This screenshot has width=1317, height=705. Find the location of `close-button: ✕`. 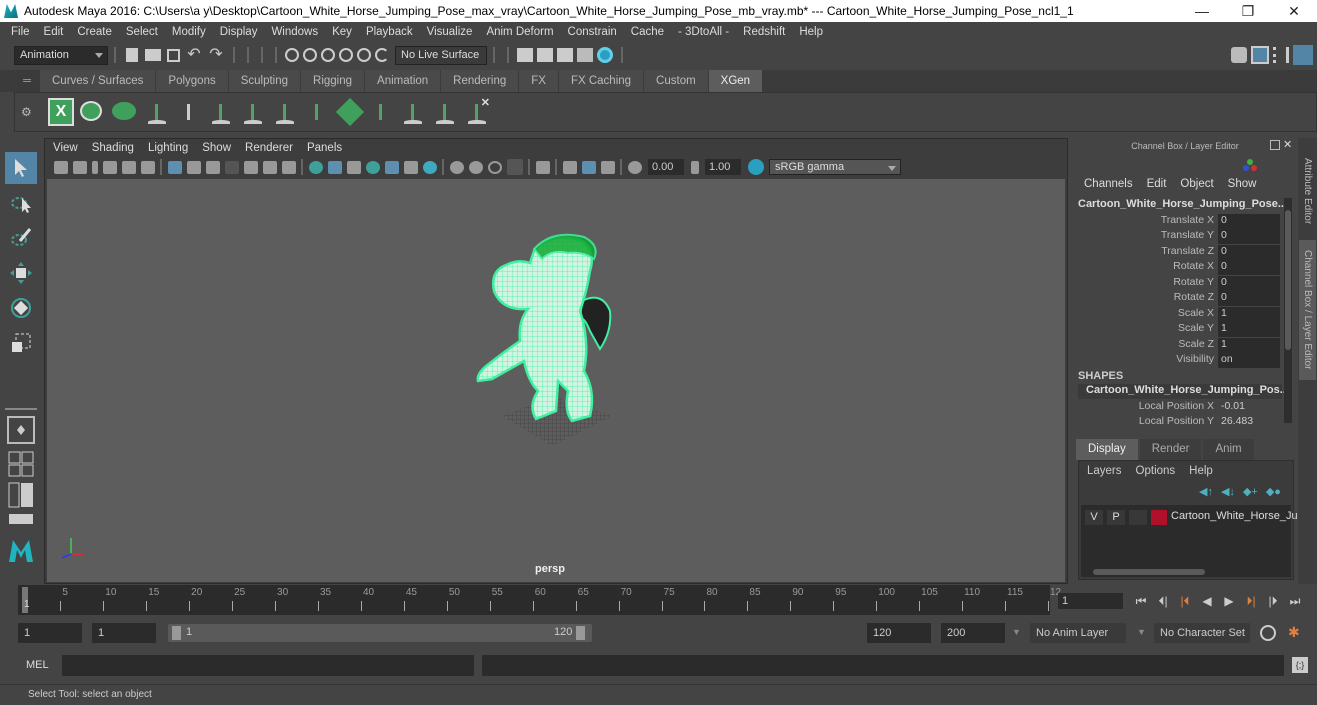

close-button: ✕ is located at coordinates (1294, 11).